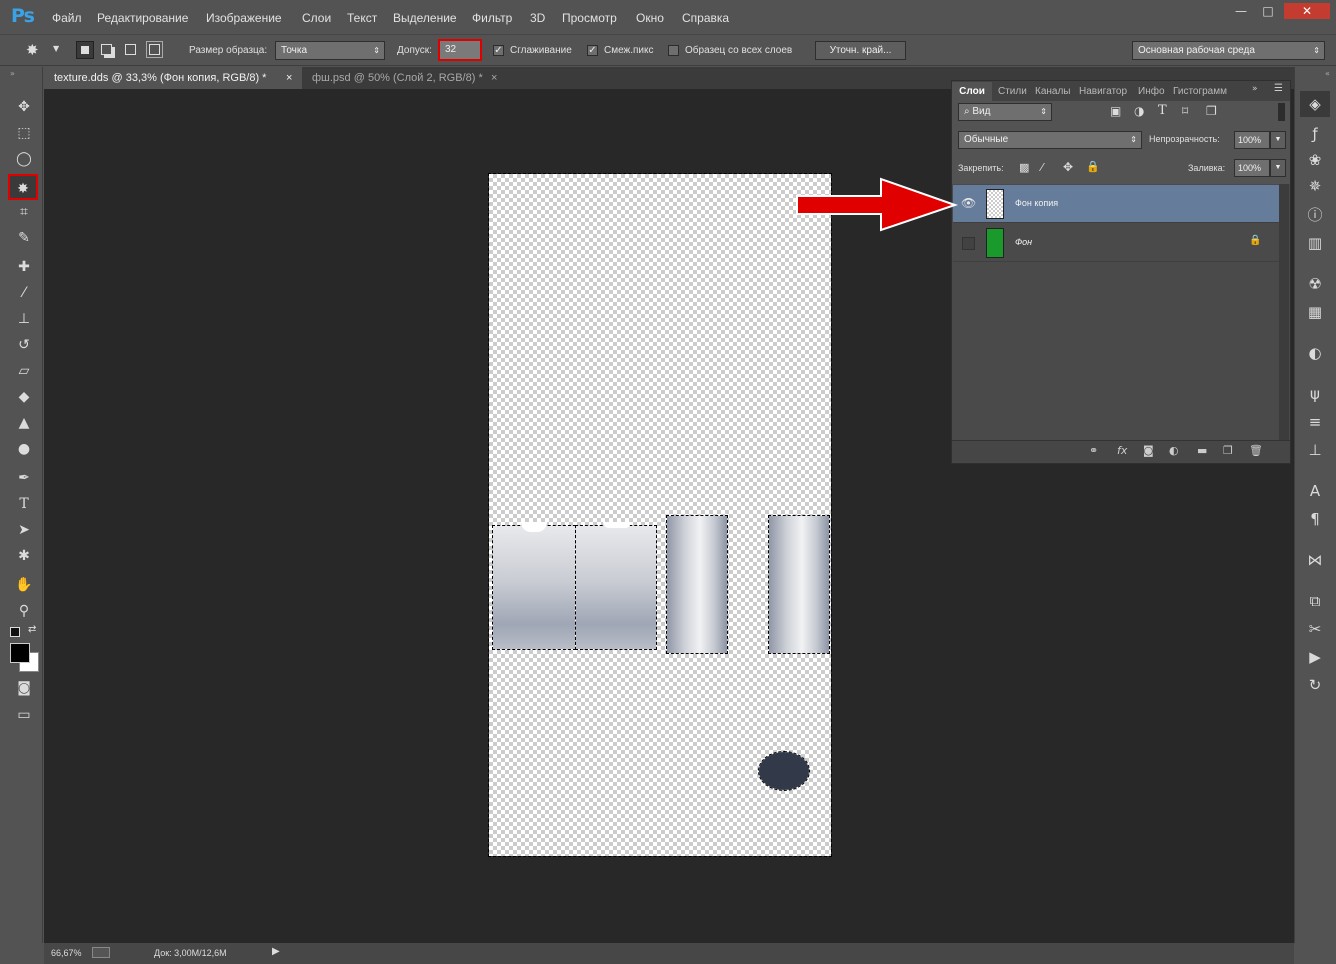  I want to click on menu-image: Изображение, so click(244, 18).